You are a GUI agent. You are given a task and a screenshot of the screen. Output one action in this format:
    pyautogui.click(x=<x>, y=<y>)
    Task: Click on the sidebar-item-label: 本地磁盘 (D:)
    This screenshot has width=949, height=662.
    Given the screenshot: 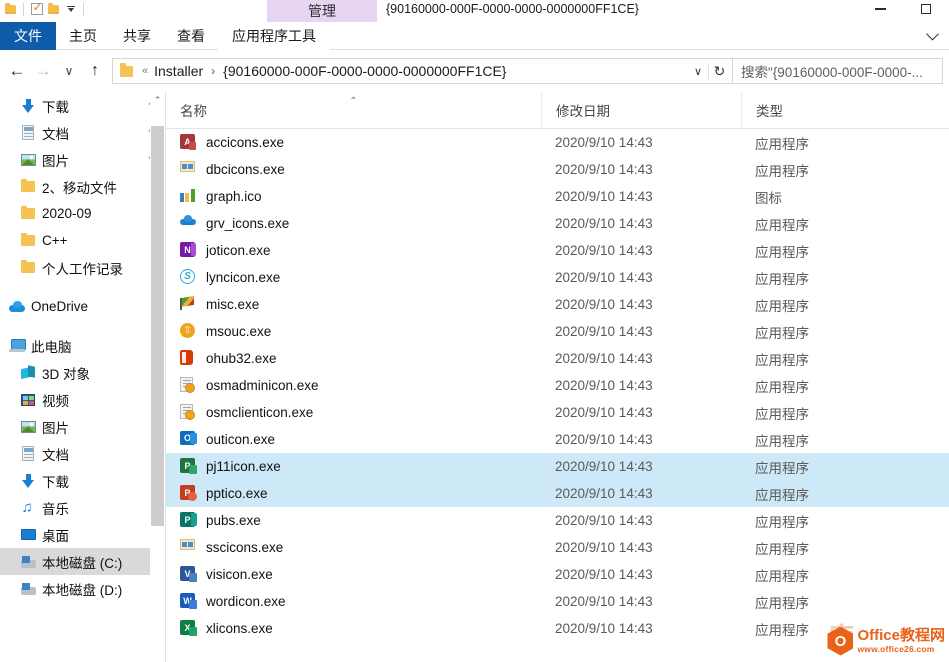 What is the action you would take?
    pyautogui.click(x=82, y=590)
    